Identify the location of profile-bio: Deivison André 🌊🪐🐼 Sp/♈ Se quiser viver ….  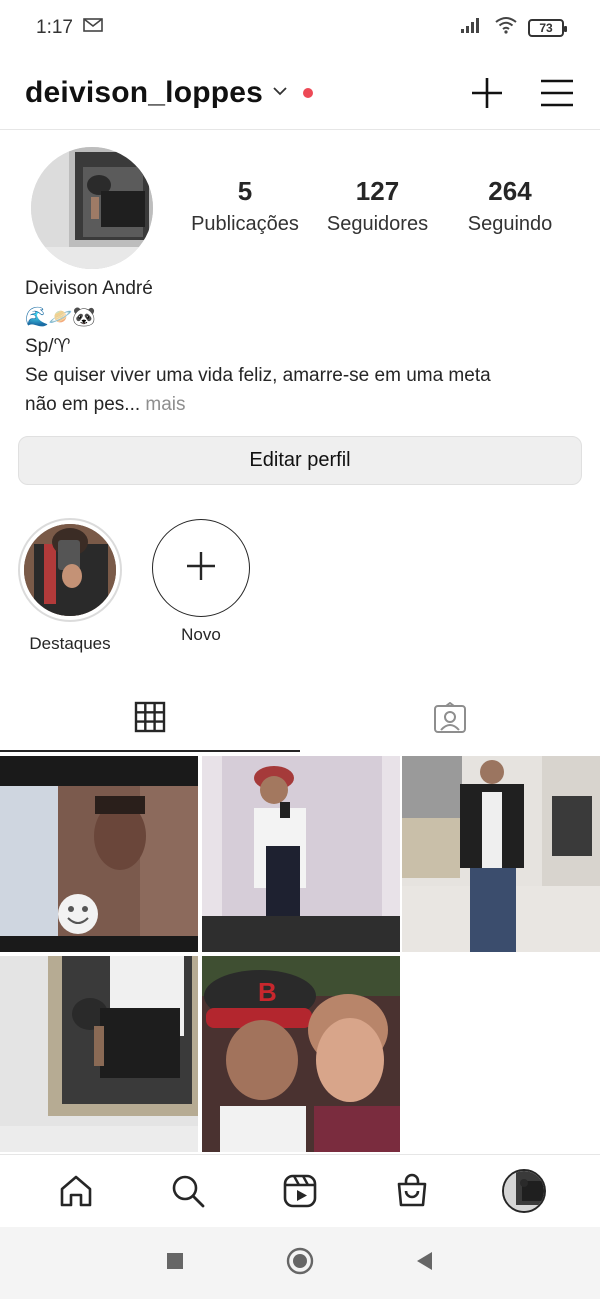
(305, 346).